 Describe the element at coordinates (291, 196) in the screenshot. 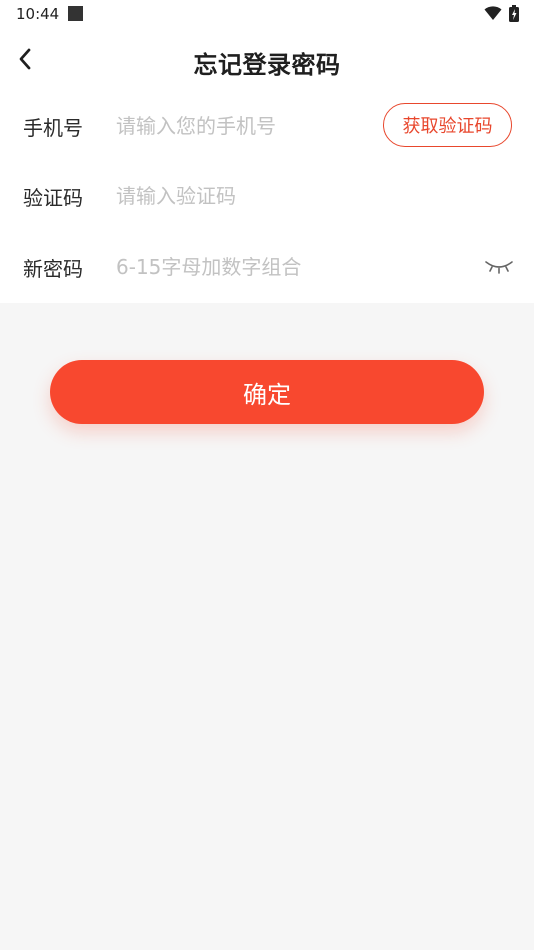

I see `code-input` at that location.